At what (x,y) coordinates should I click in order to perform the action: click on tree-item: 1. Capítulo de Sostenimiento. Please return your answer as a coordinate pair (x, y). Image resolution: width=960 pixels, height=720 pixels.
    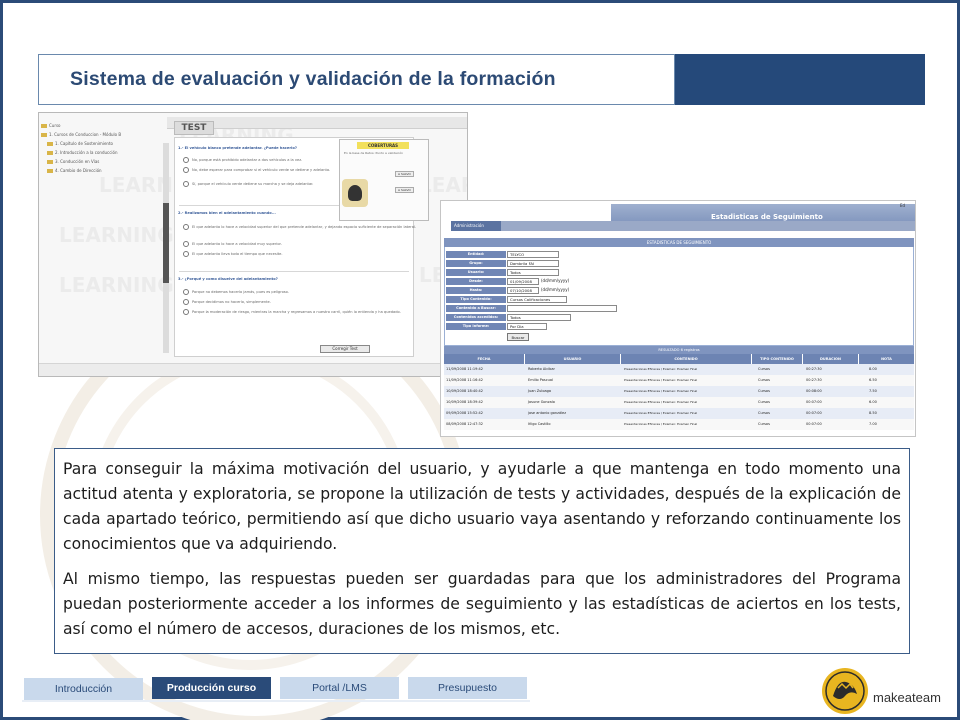
    Looking at the image, I should click on (101, 143).